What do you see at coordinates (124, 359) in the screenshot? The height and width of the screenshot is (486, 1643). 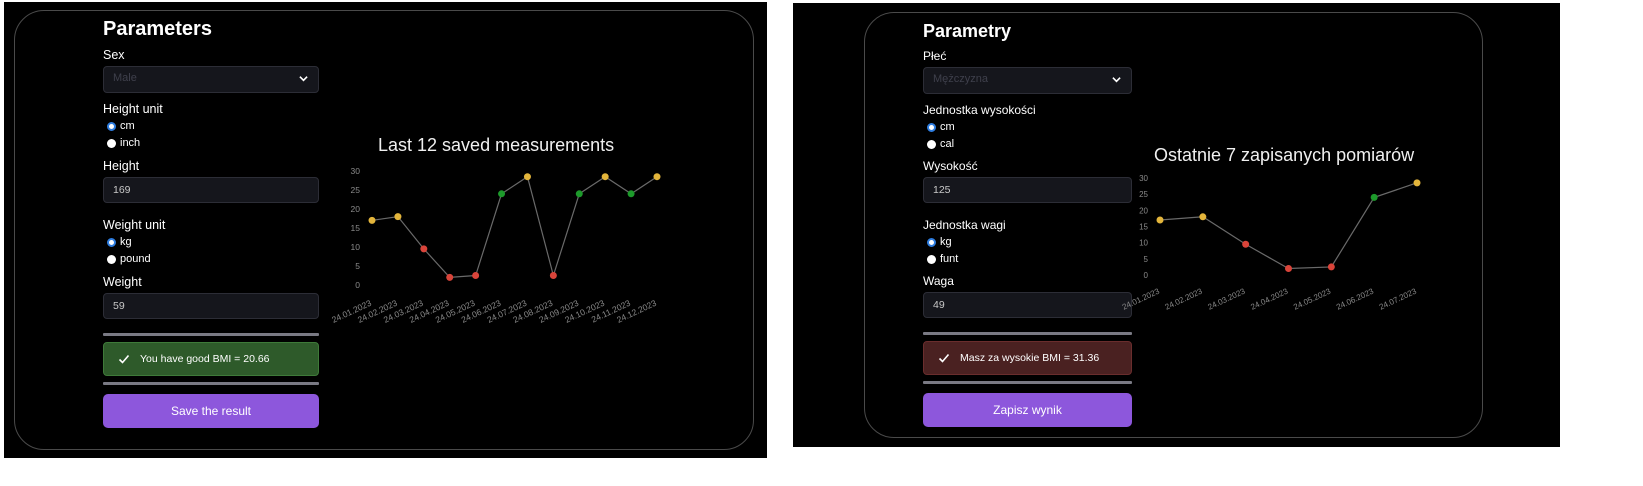 I see `check-icon` at bounding box center [124, 359].